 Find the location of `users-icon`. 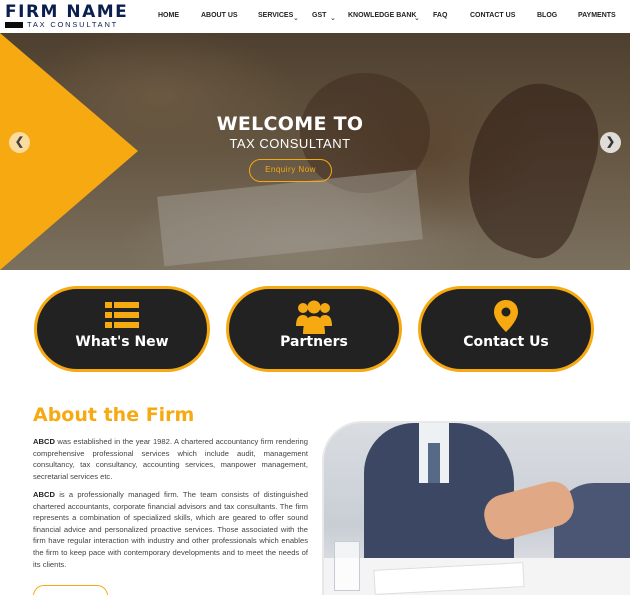

users-icon is located at coordinates (314, 317).